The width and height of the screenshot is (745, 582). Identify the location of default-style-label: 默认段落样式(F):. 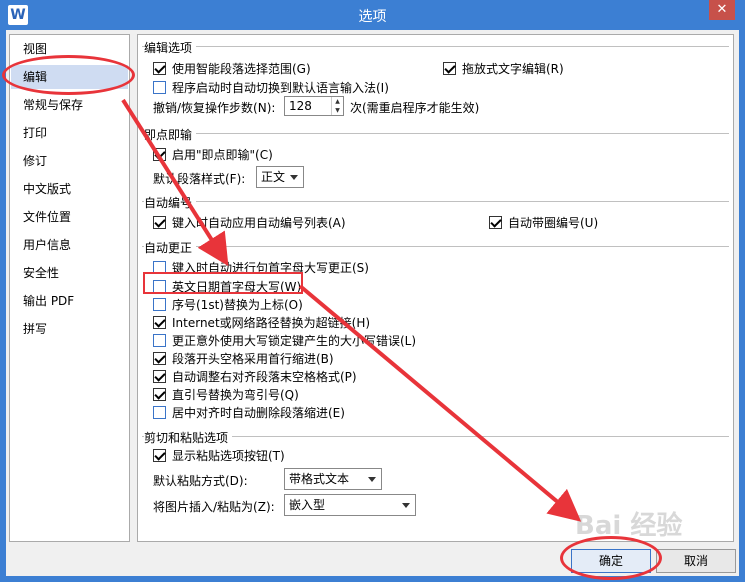
(199, 179).